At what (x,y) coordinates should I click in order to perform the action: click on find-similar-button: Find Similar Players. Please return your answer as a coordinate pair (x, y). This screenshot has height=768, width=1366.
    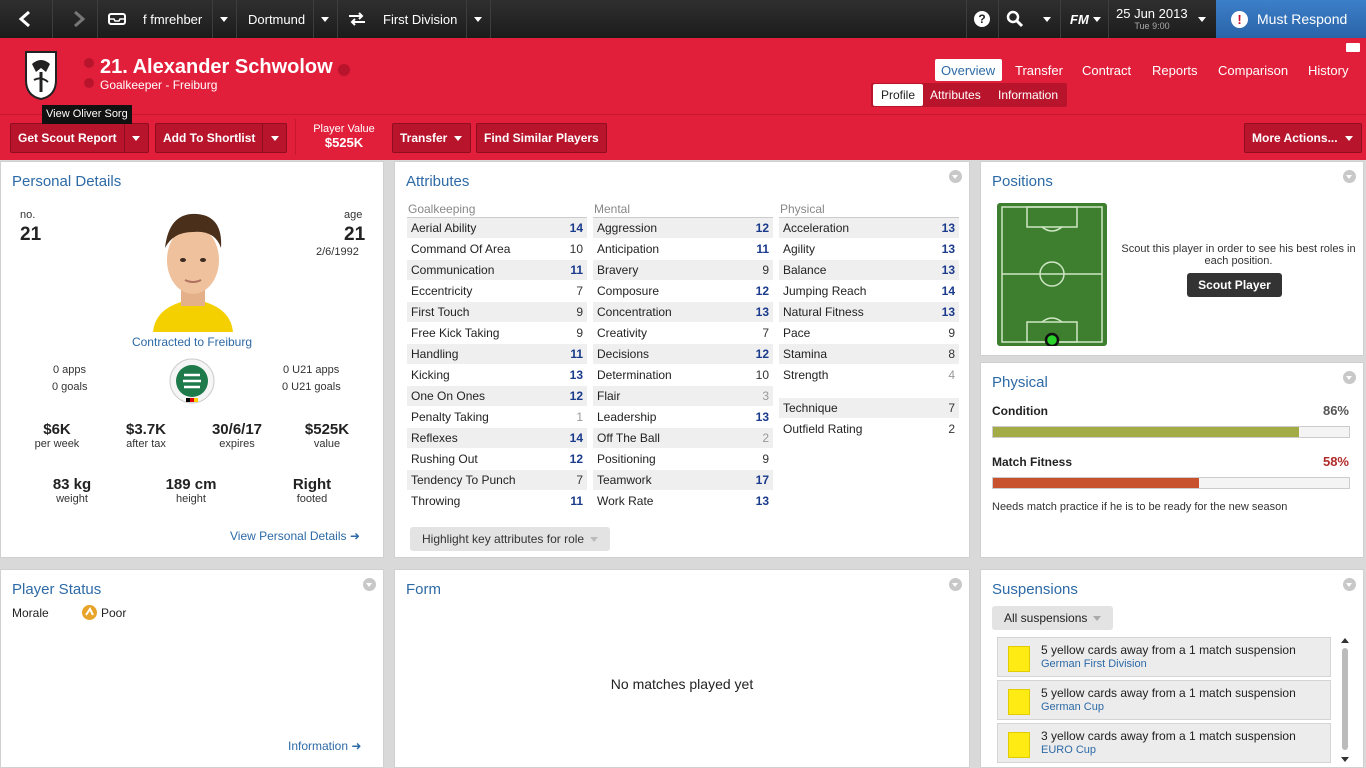
    Looking at the image, I should click on (541, 138).